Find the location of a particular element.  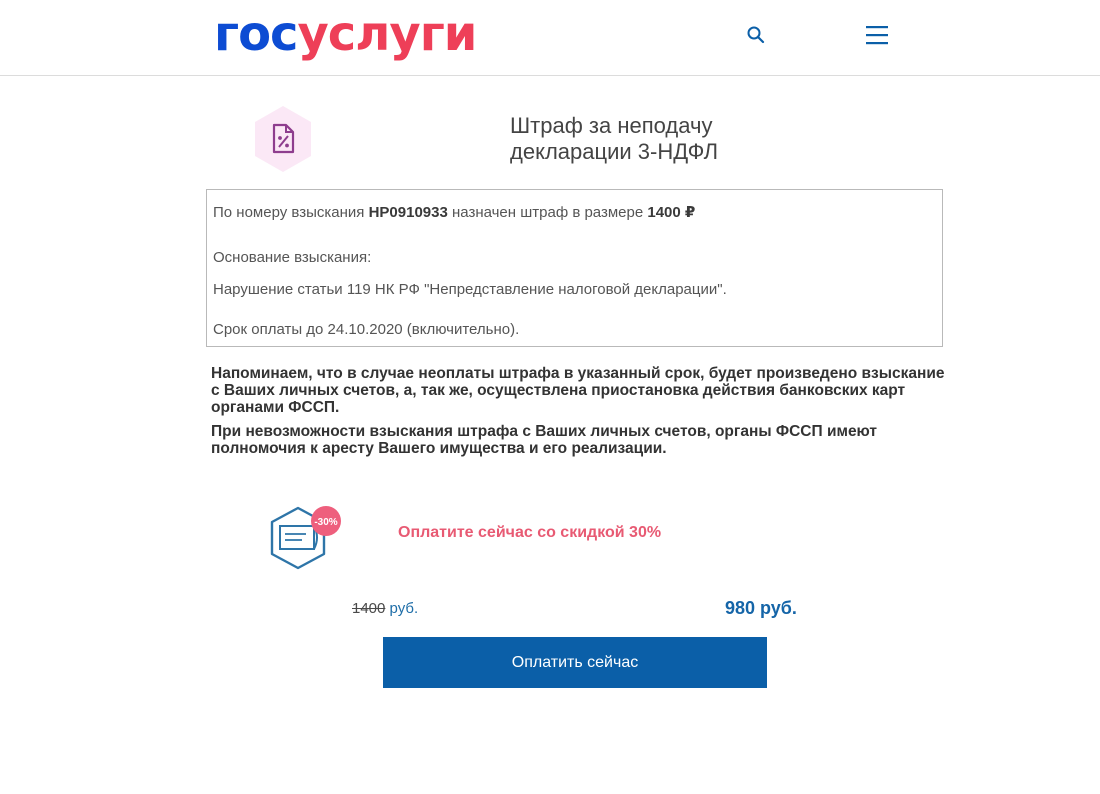

fine-amount-prefix: назначен штраф в размере is located at coordinates (547, 212).